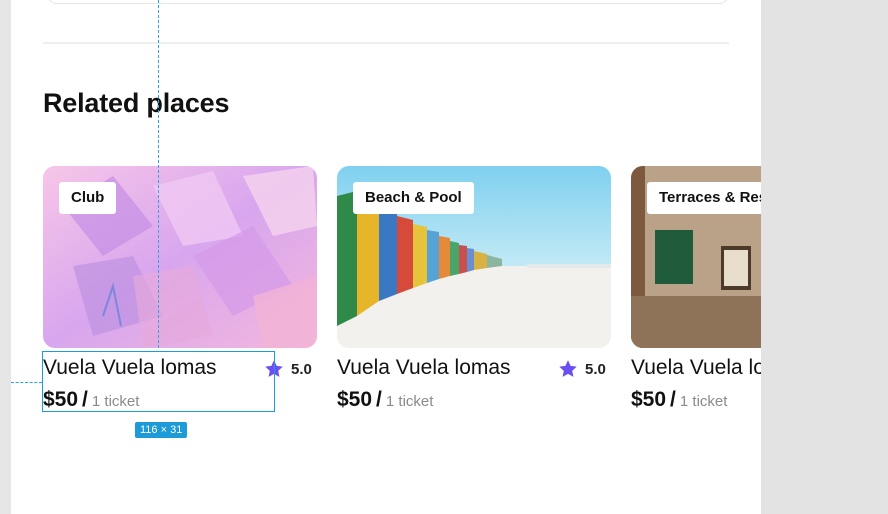 Image resolution: width=888 pixels, height=514 pixels. Describe the element at coordinates (158, 174) in the screenshot. I see `vertical-guide-line` at that location.